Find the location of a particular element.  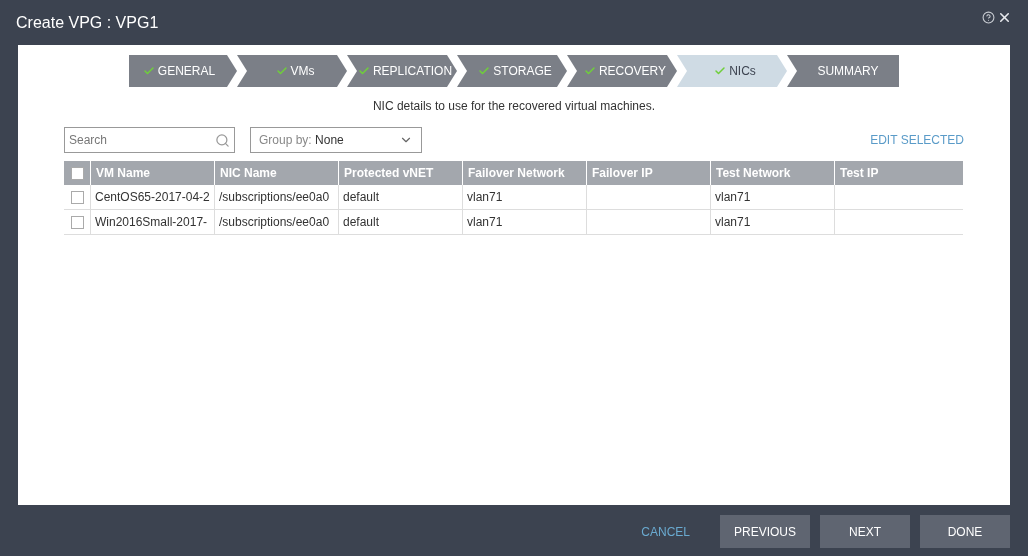

table-cell-text: CentOS65-2017-04-2 is located at coordinates (152, 197).